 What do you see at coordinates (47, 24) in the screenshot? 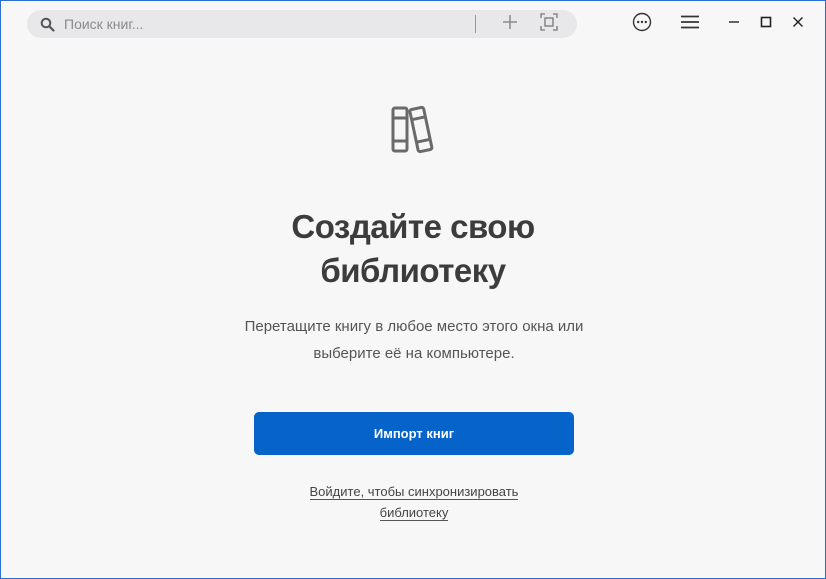
I see `search-icon` at bounding box center [47, 24].